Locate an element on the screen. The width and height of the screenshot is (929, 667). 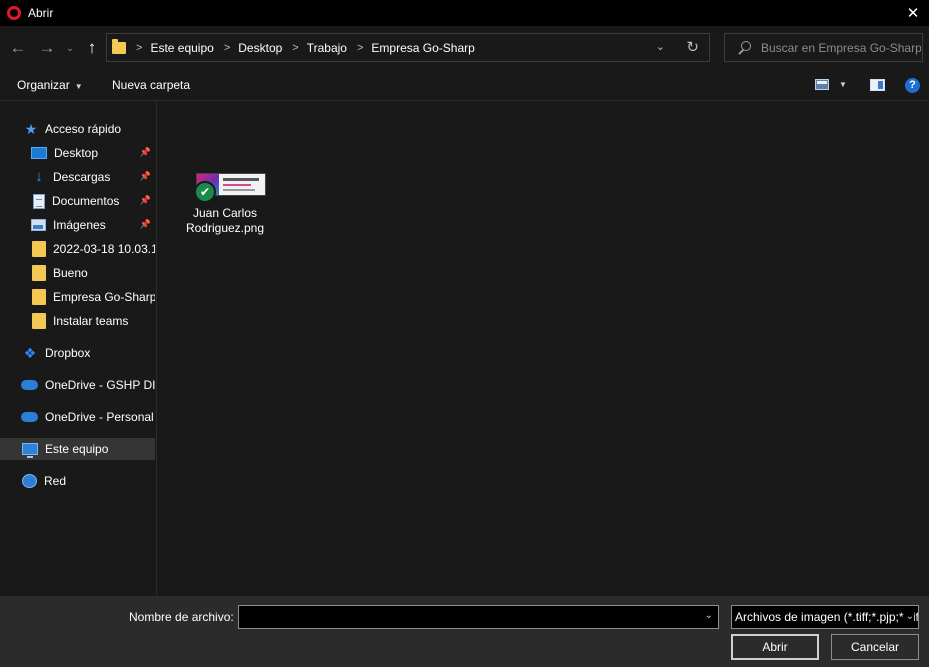
sidebar-item-onedrive-gshp: OneDrive - GSHP DIST is located at coordinates (77, 385).